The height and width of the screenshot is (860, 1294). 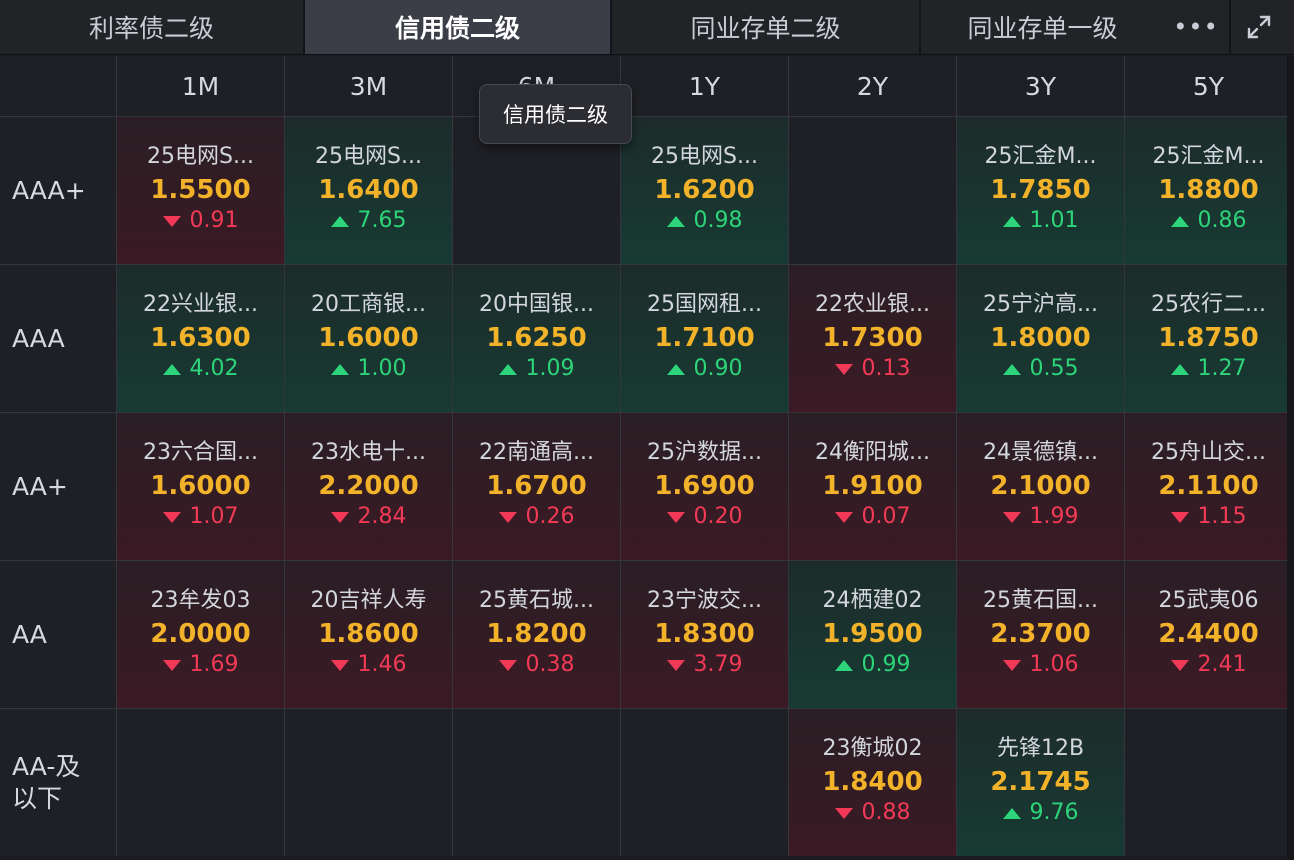 I want to click on bond-cell: 23水电十... 2.2000 2.84, so click(x=368, y=486).